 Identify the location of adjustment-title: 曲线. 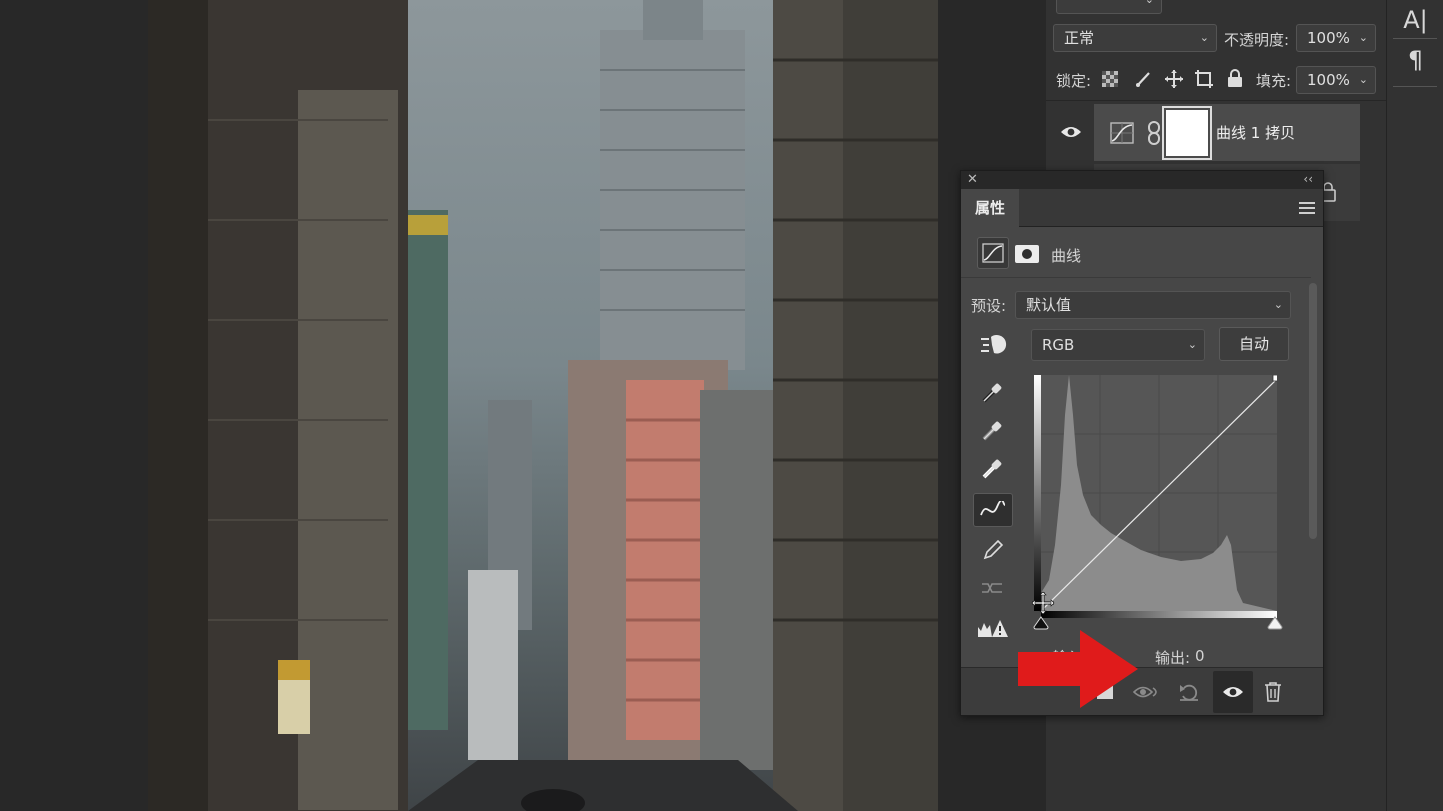
(1066, 256).